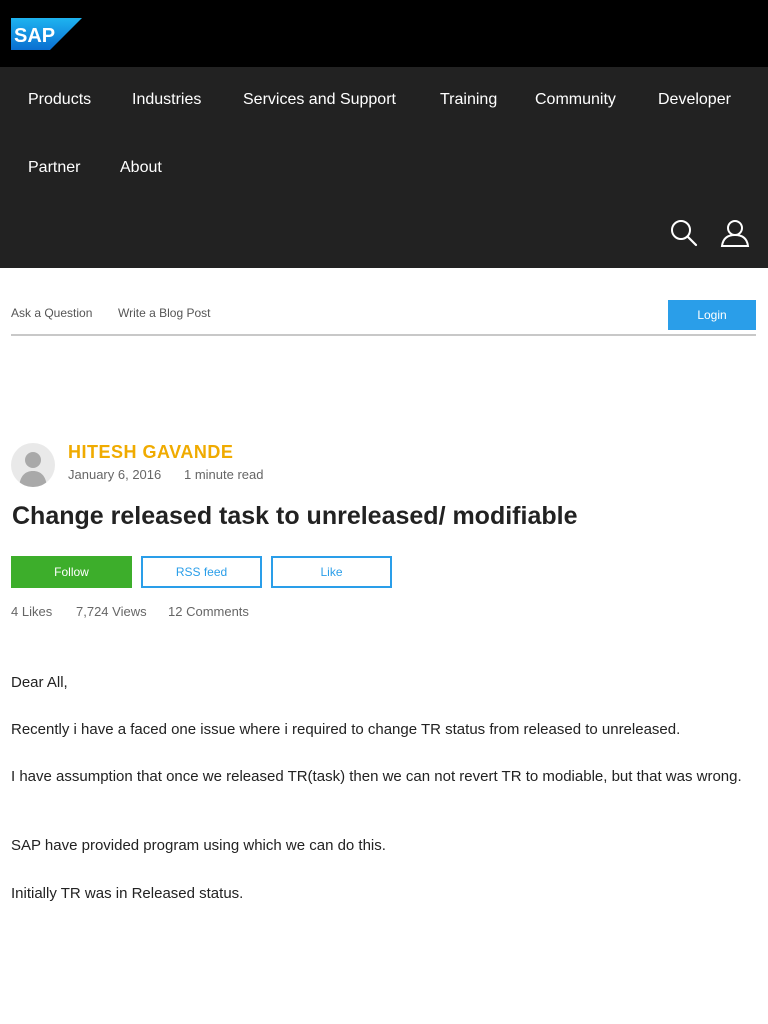 The height and width of the screenshot is (1024, 768). What do you see at coordinates (384, 33) in the screenshot?
I see `top-bar: SAP` at bounding box center [384, 33].